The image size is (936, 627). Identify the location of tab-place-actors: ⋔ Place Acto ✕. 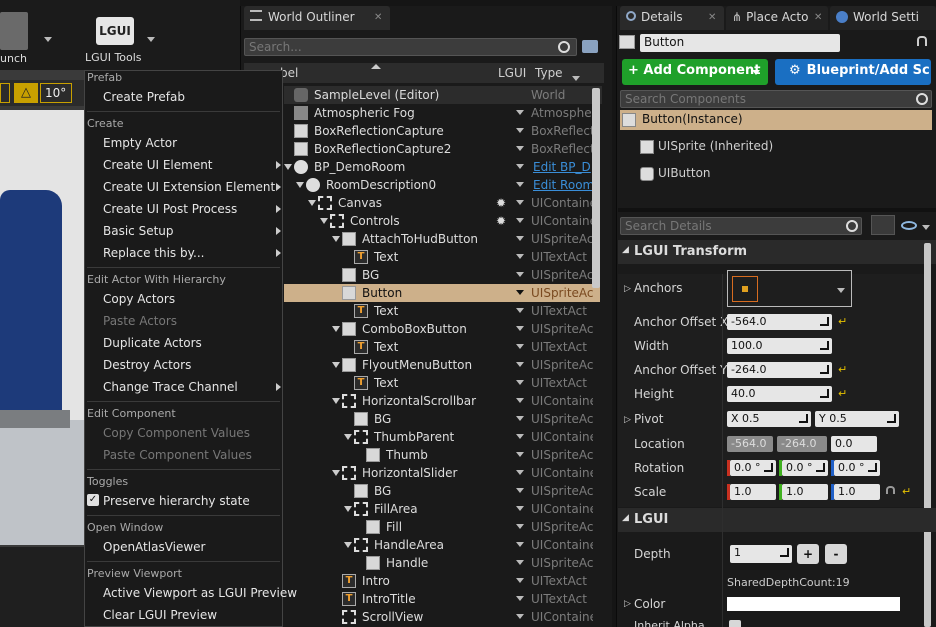
(777, 18).